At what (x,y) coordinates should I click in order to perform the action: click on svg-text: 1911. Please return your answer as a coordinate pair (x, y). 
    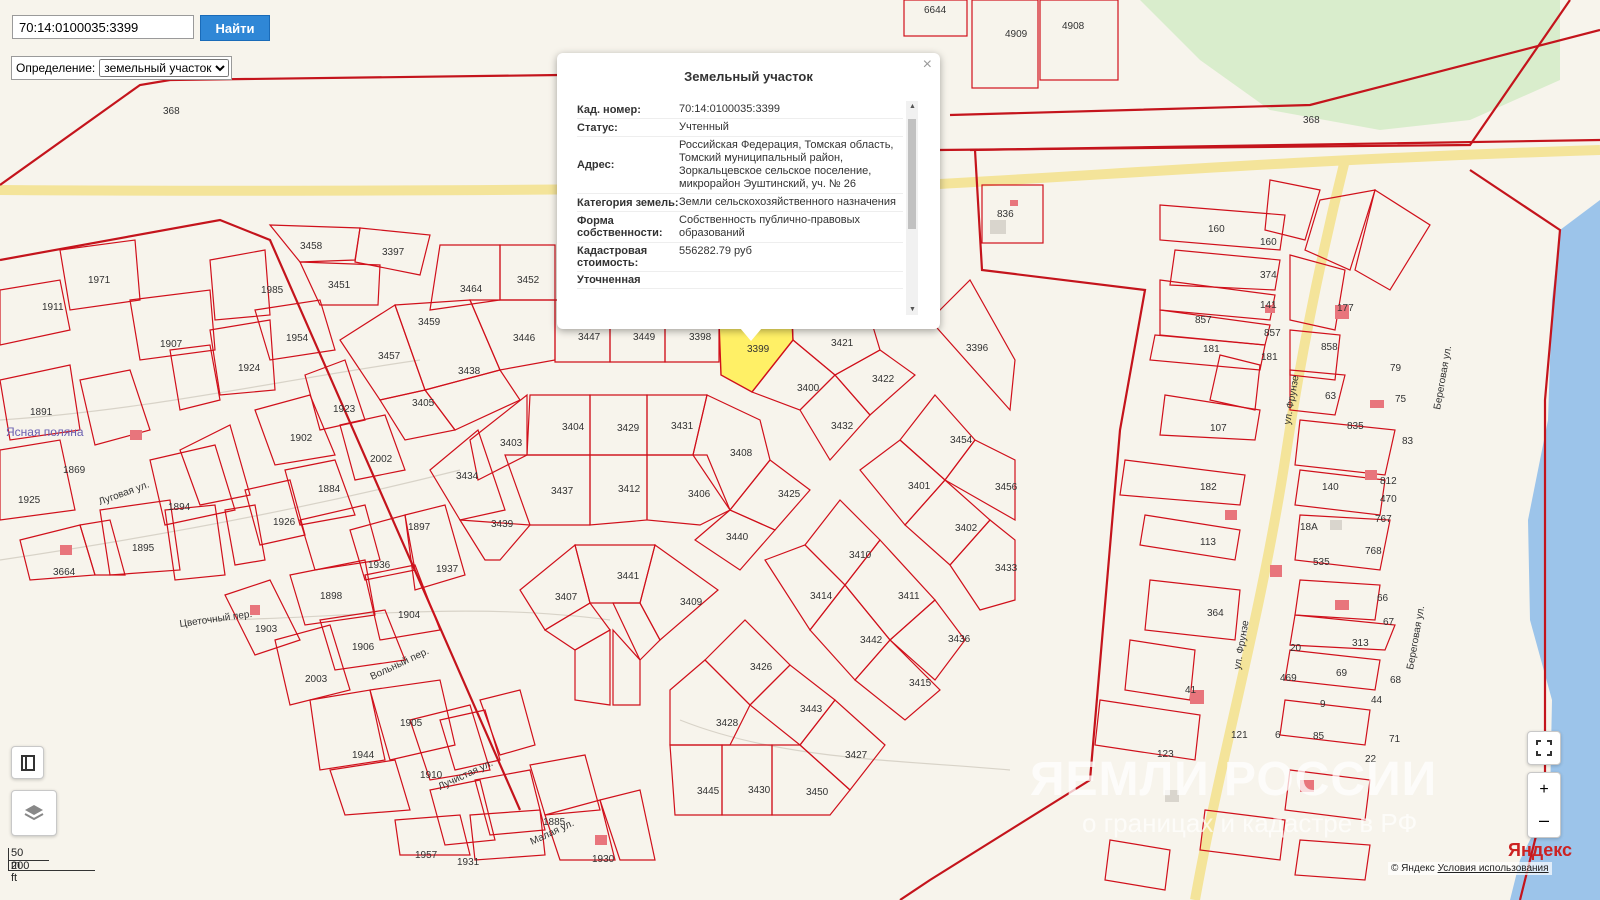
    Looking at the image, I should click on (53, 307).